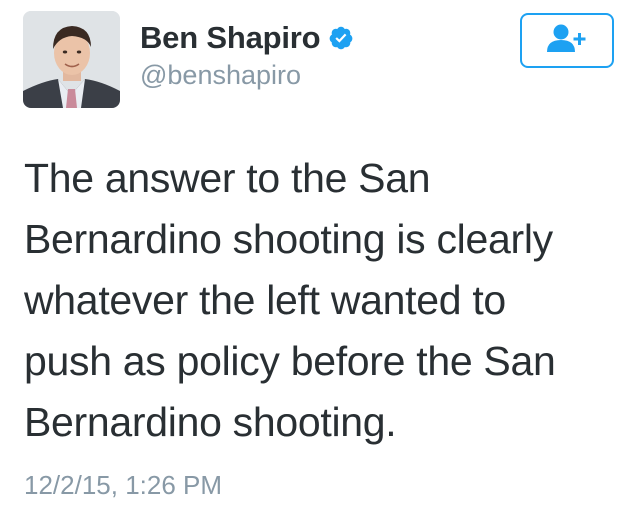 This screenshot has height=523, width=640. I want to click on add-user-icon, so click(567, 40).